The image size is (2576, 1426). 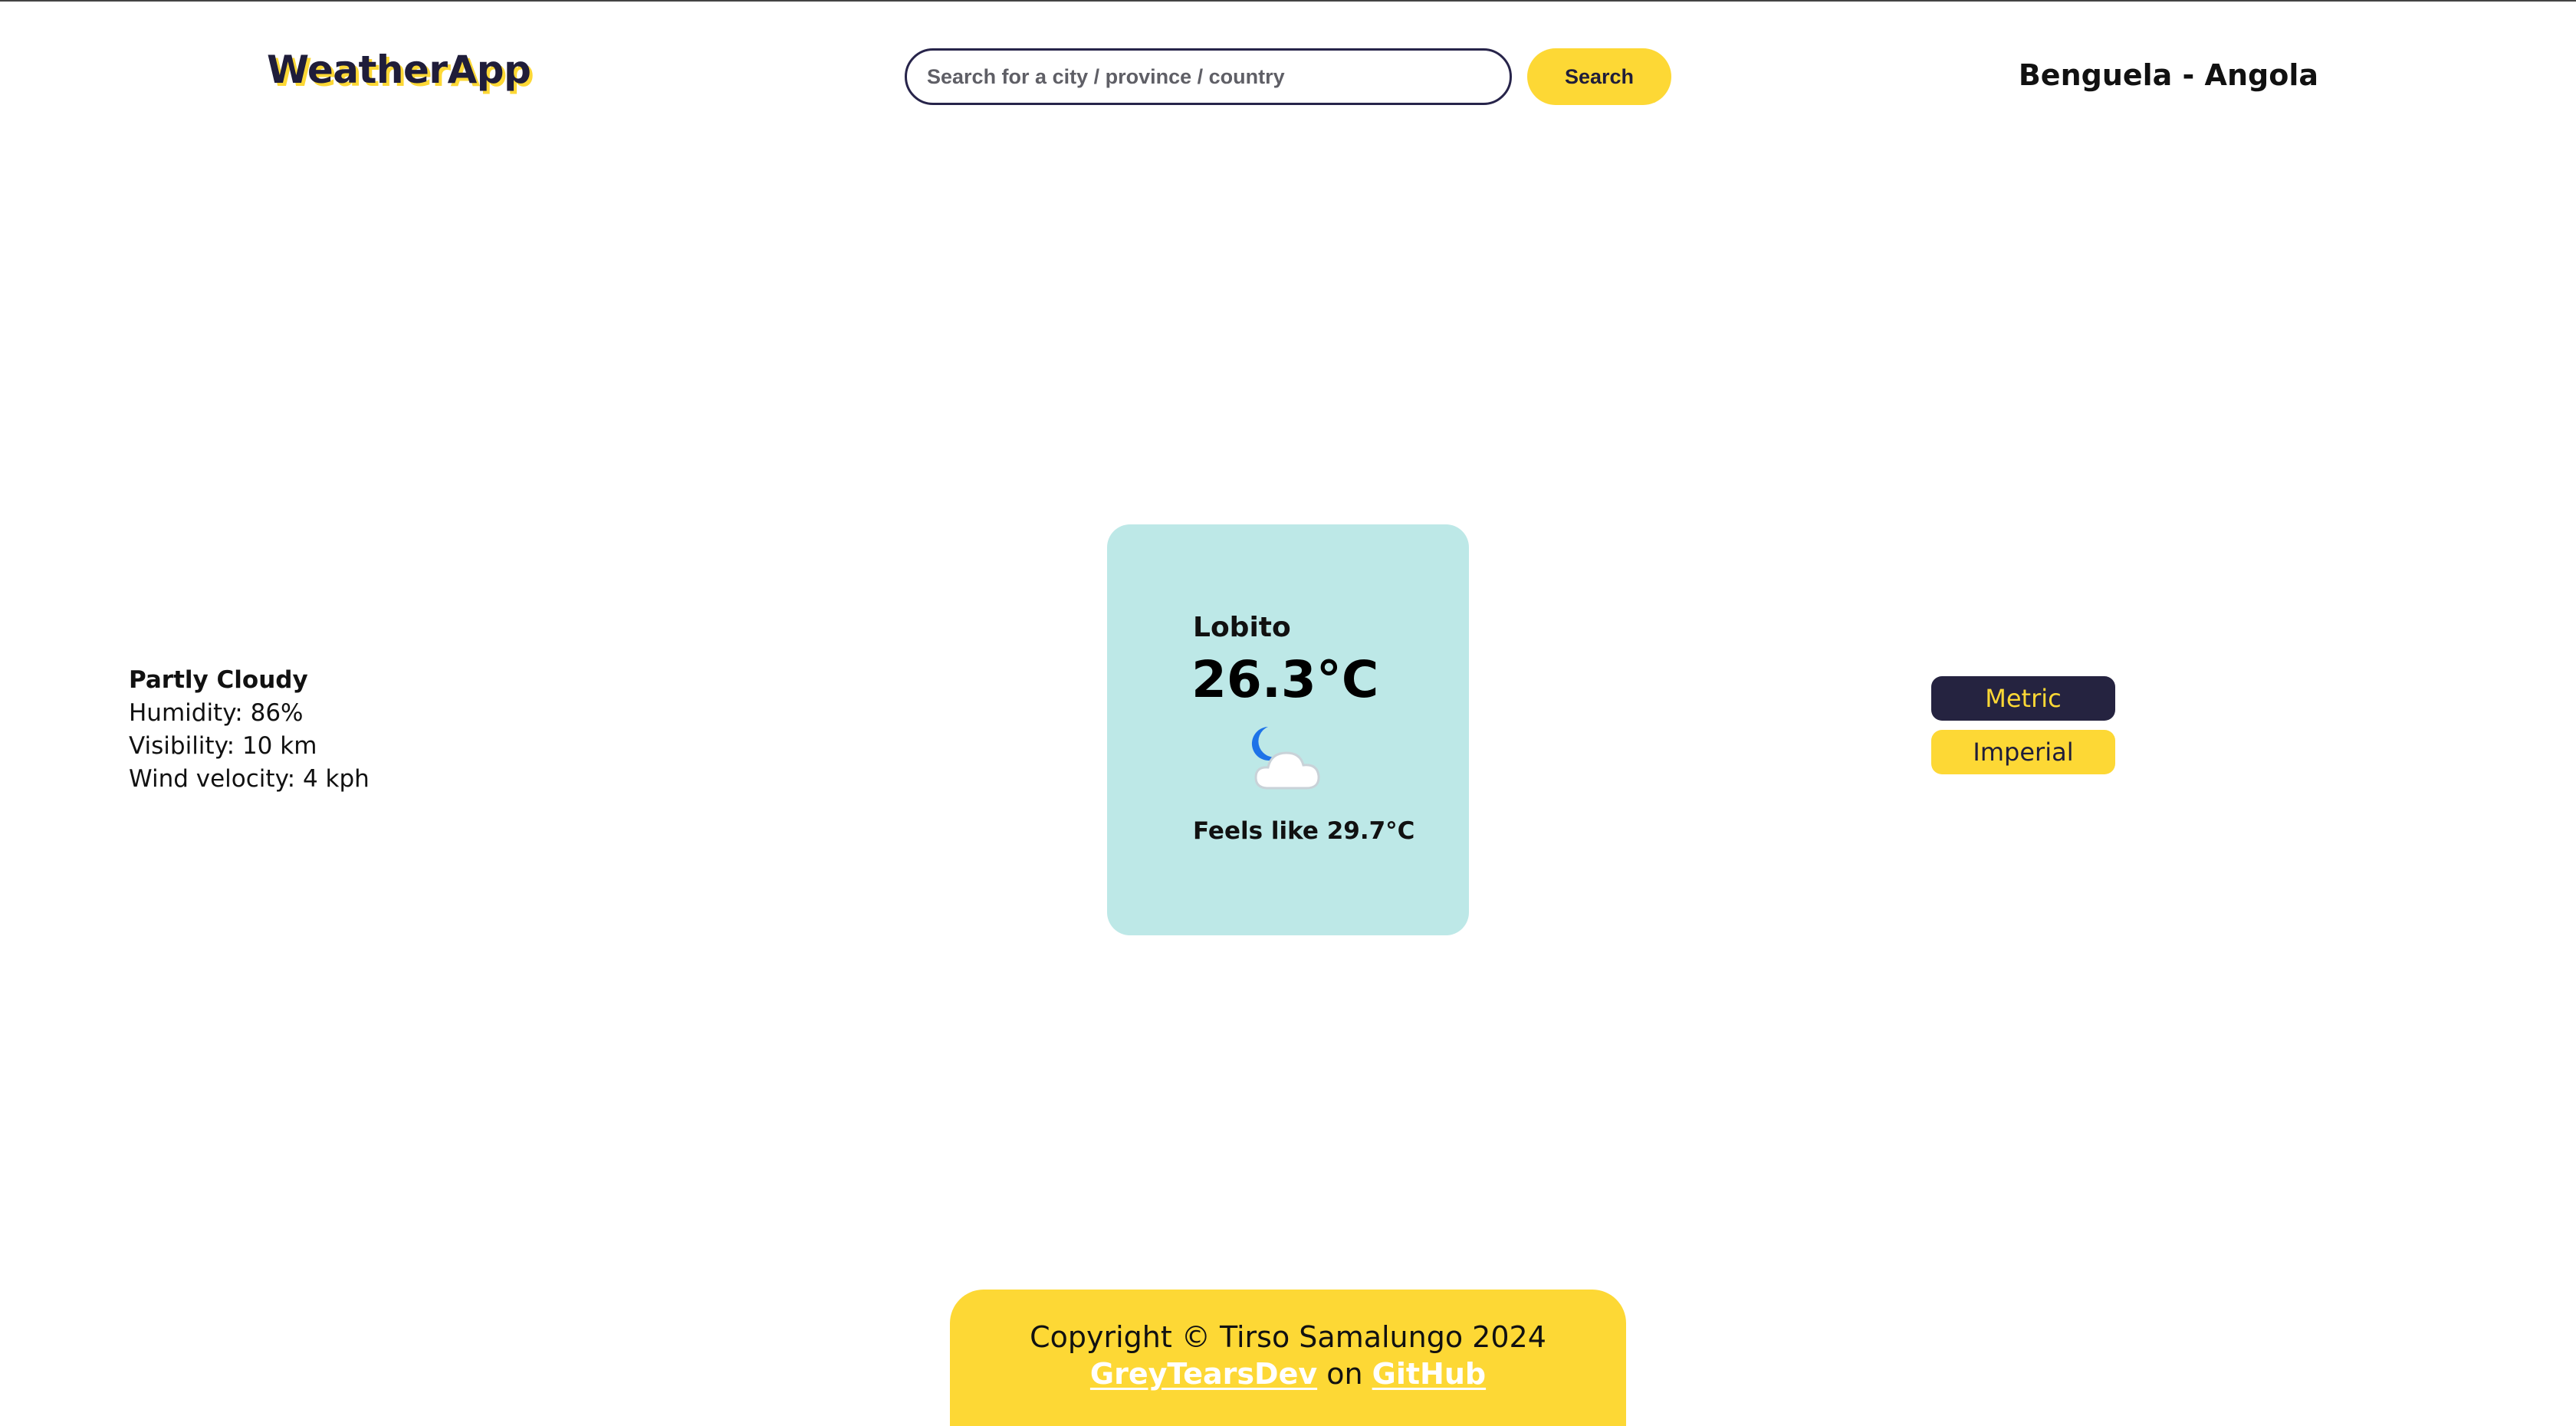 What do you see at coordinates (2168, 75) in the screenshot?
I see `current-location-title: Benguela - Angola` at bounding box center [2168, 75].